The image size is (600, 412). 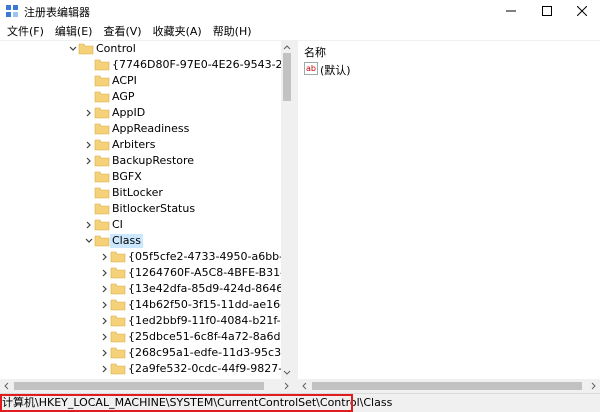 I want to click on tree-node-control: Control, so click(x=140, y=49).